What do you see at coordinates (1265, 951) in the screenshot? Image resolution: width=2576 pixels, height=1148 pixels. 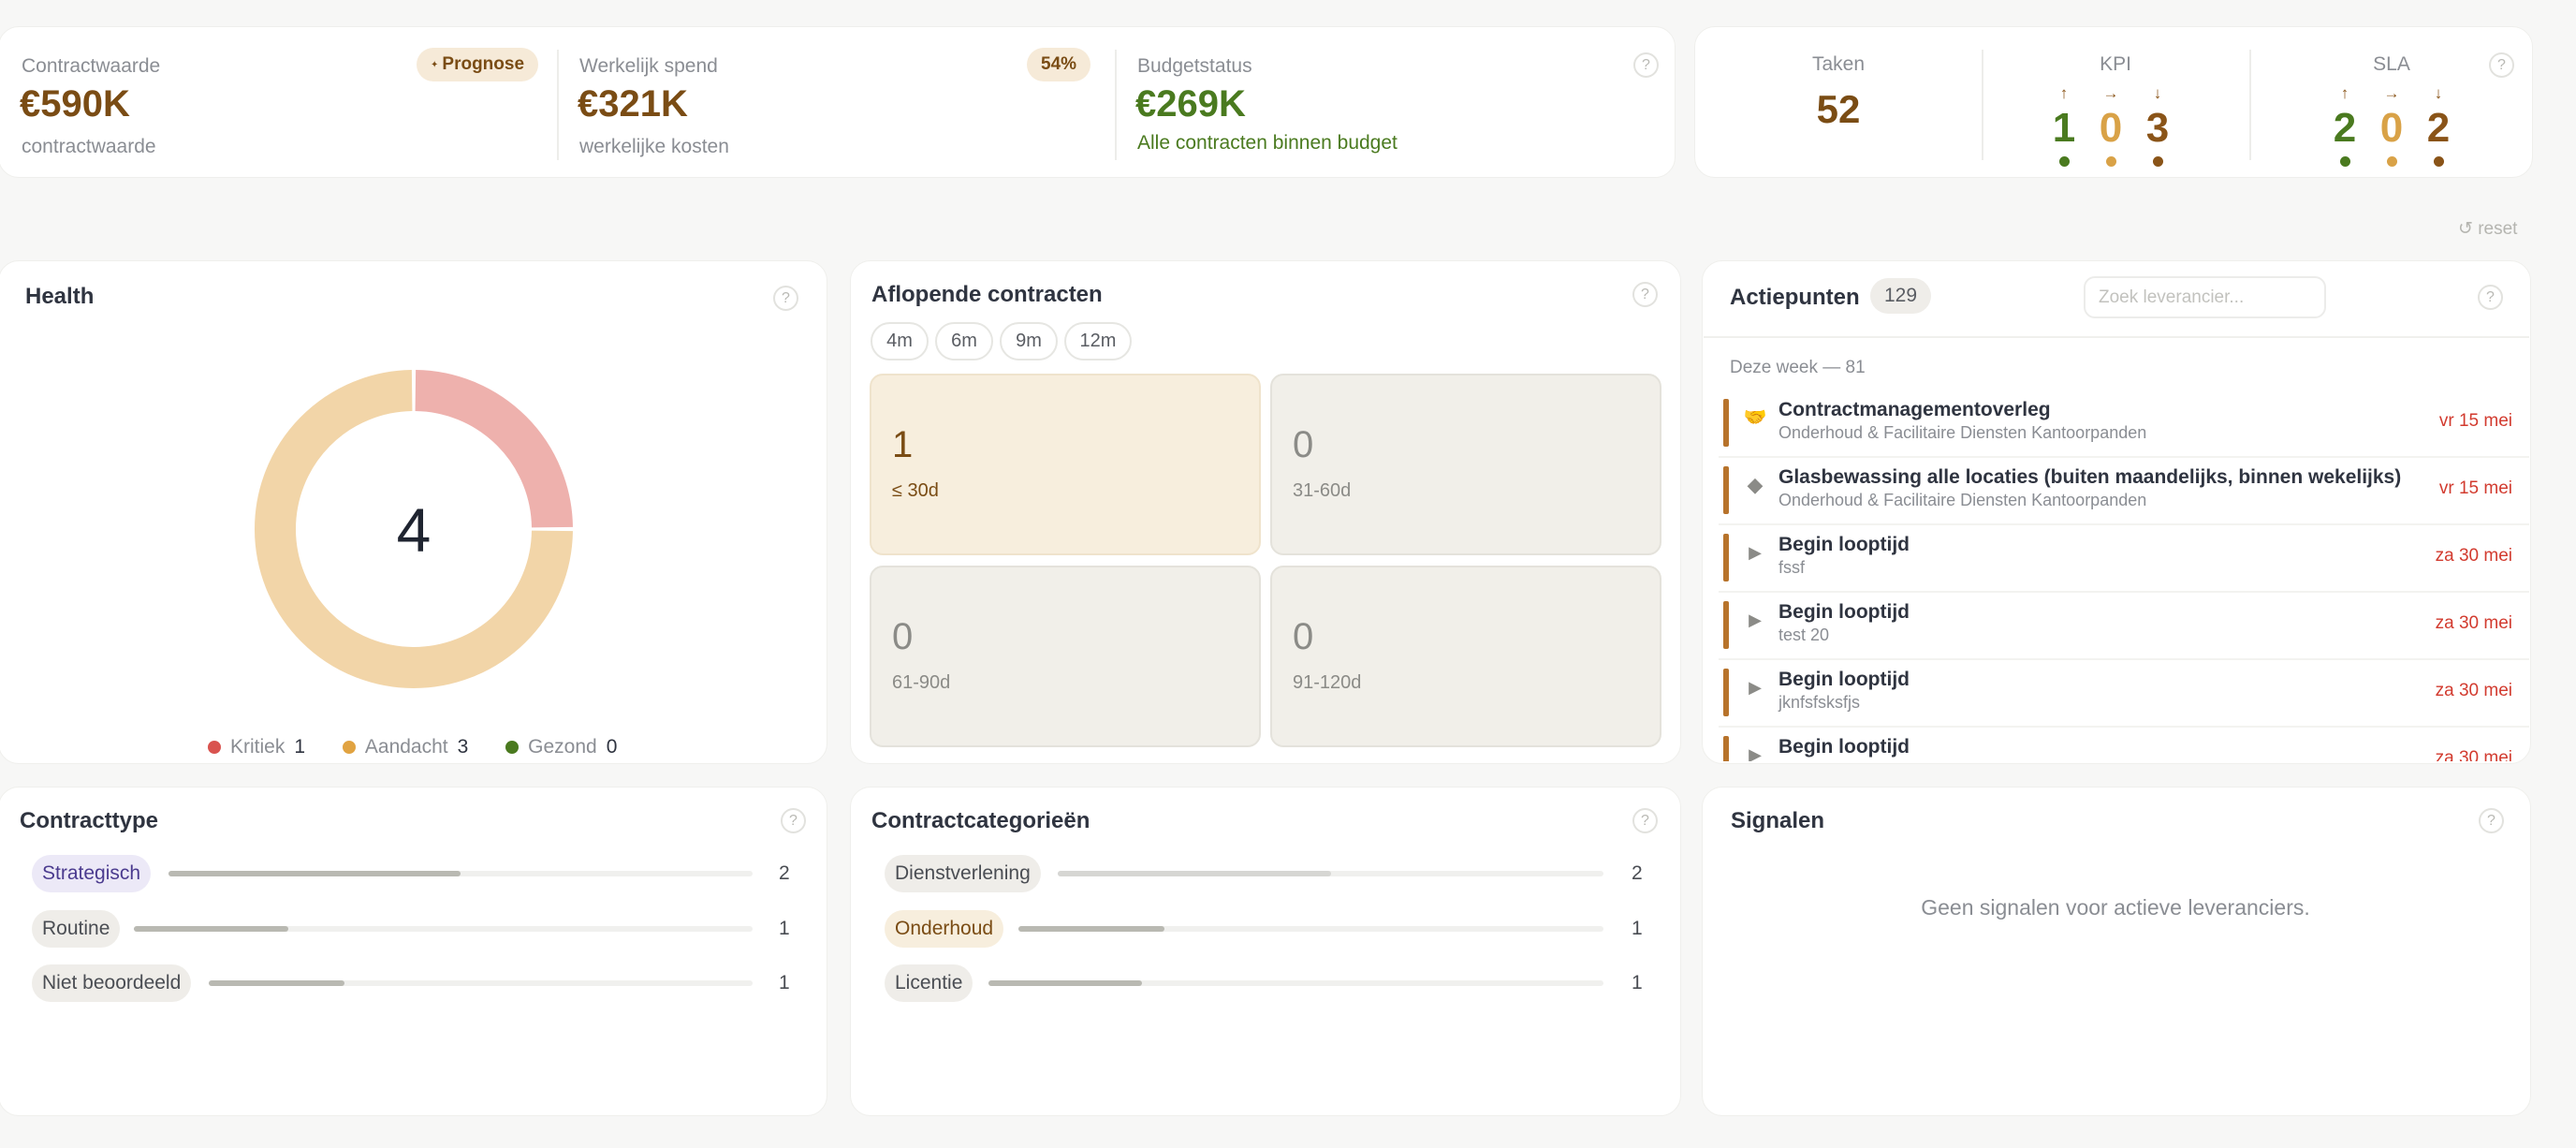 I see `contract-categories-card: Contractcategorieën` at bounding box center [1265, 951].